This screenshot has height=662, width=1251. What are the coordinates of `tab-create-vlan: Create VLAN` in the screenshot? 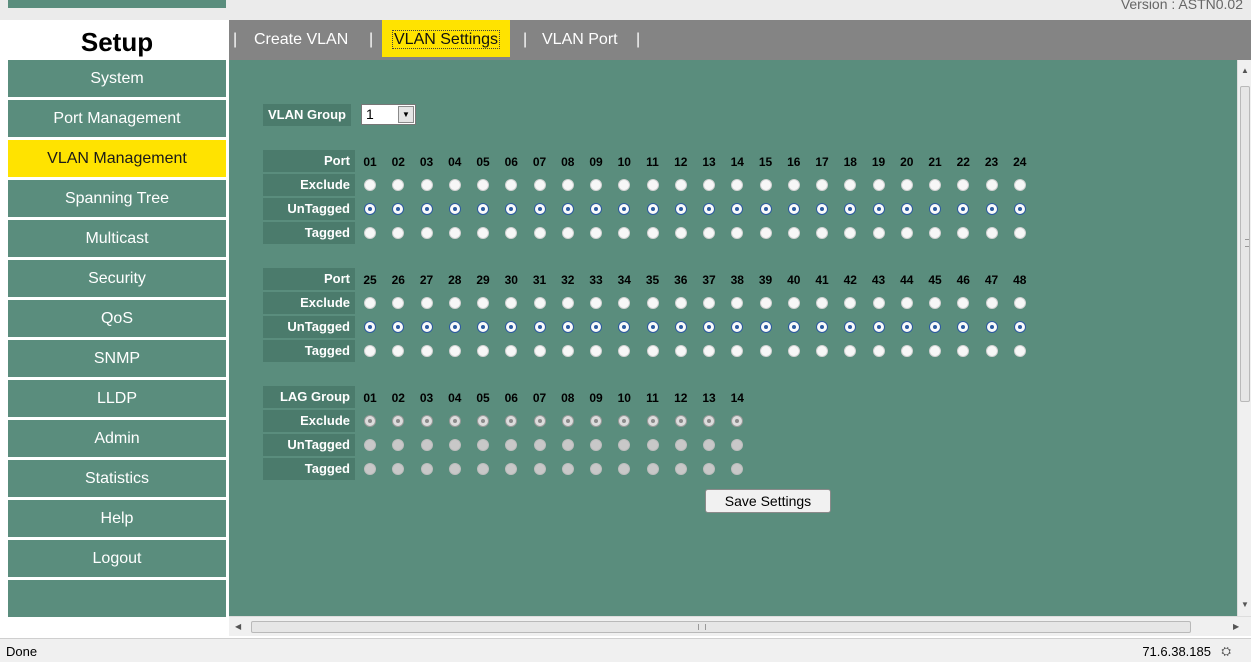 It's located at (301, 38).